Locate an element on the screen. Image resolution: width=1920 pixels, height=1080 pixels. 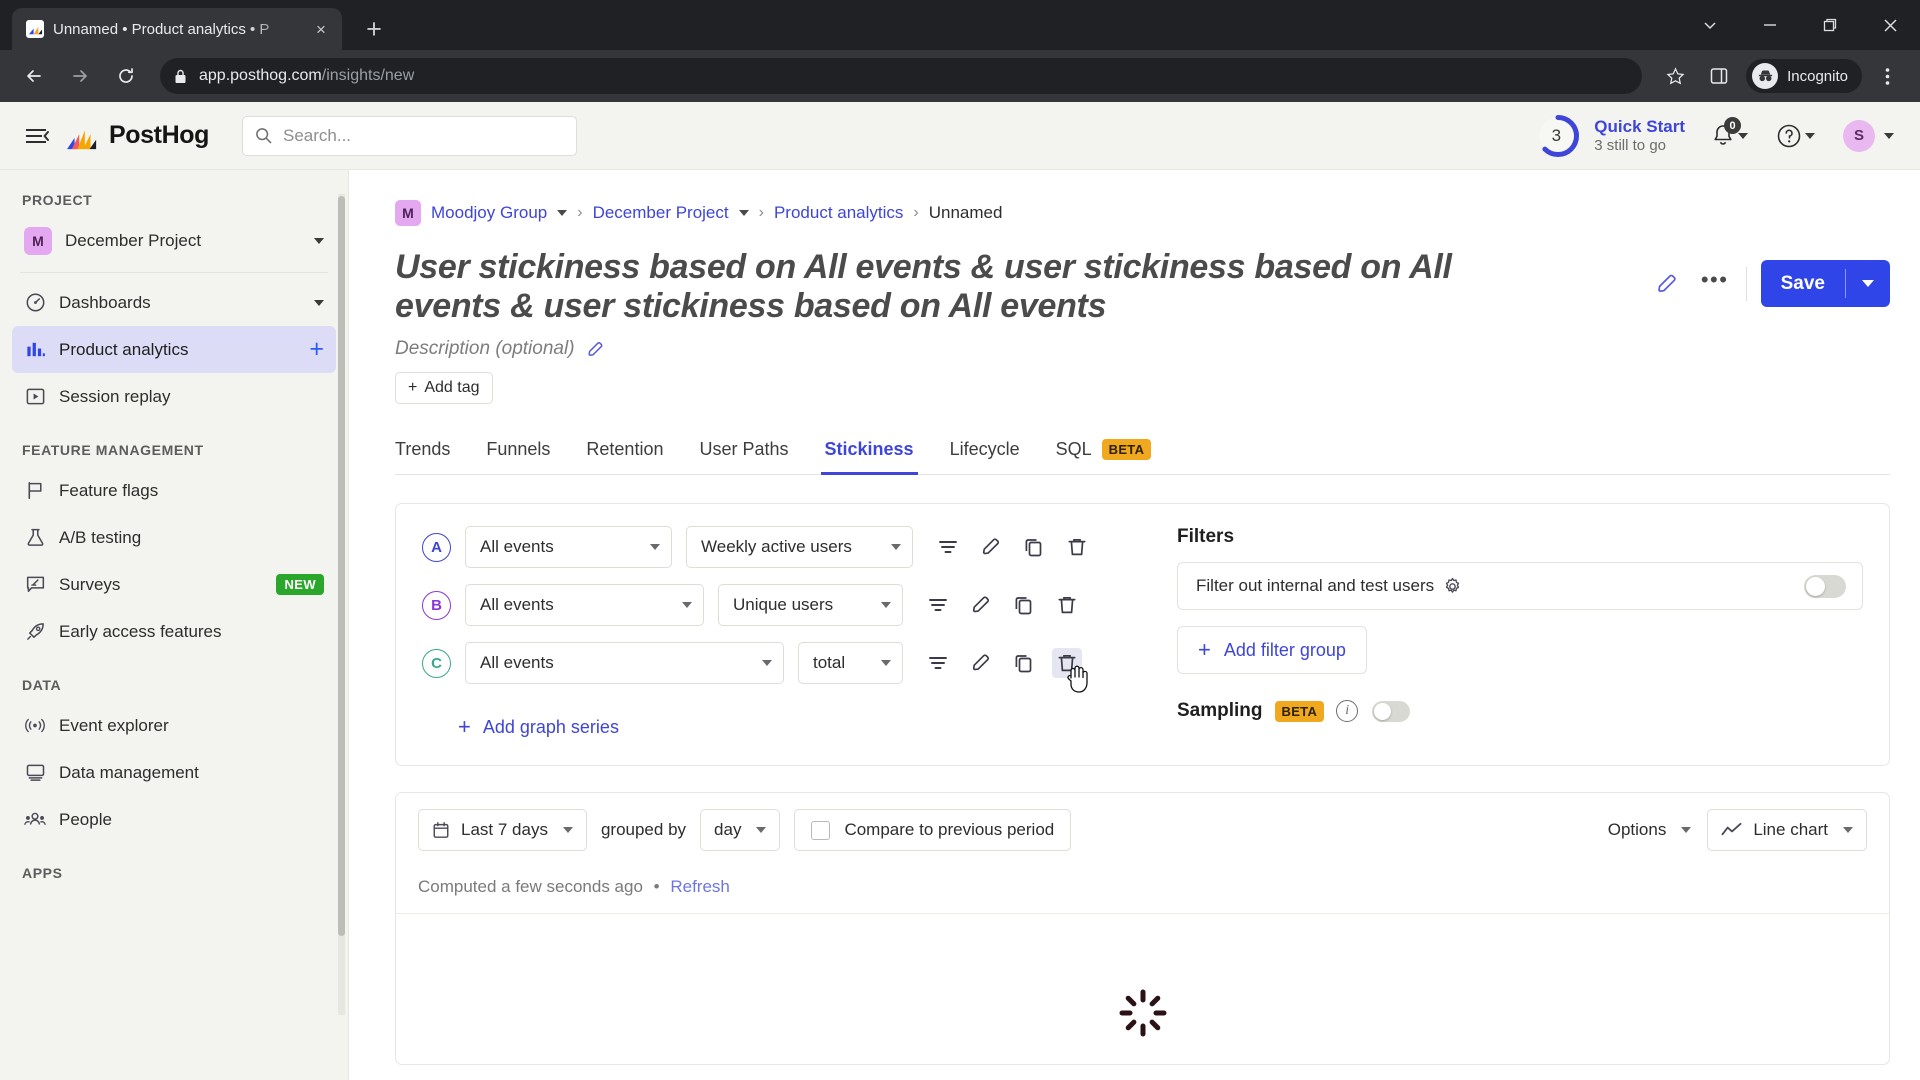
back-icon is located at coordinates (34, 76).